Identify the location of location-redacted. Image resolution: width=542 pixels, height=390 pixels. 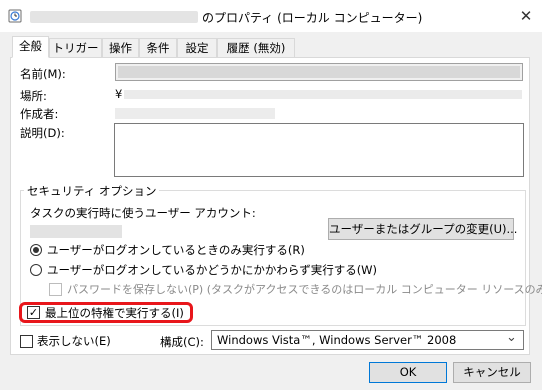
(323, 94).